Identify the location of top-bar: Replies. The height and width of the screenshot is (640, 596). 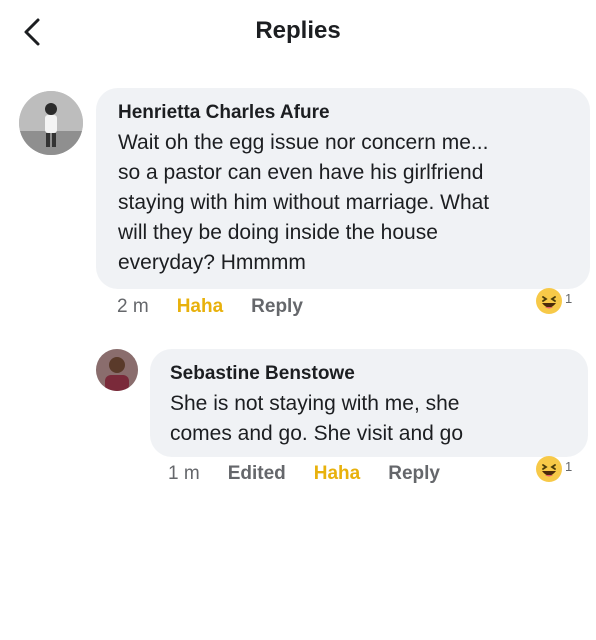
(298, 32).